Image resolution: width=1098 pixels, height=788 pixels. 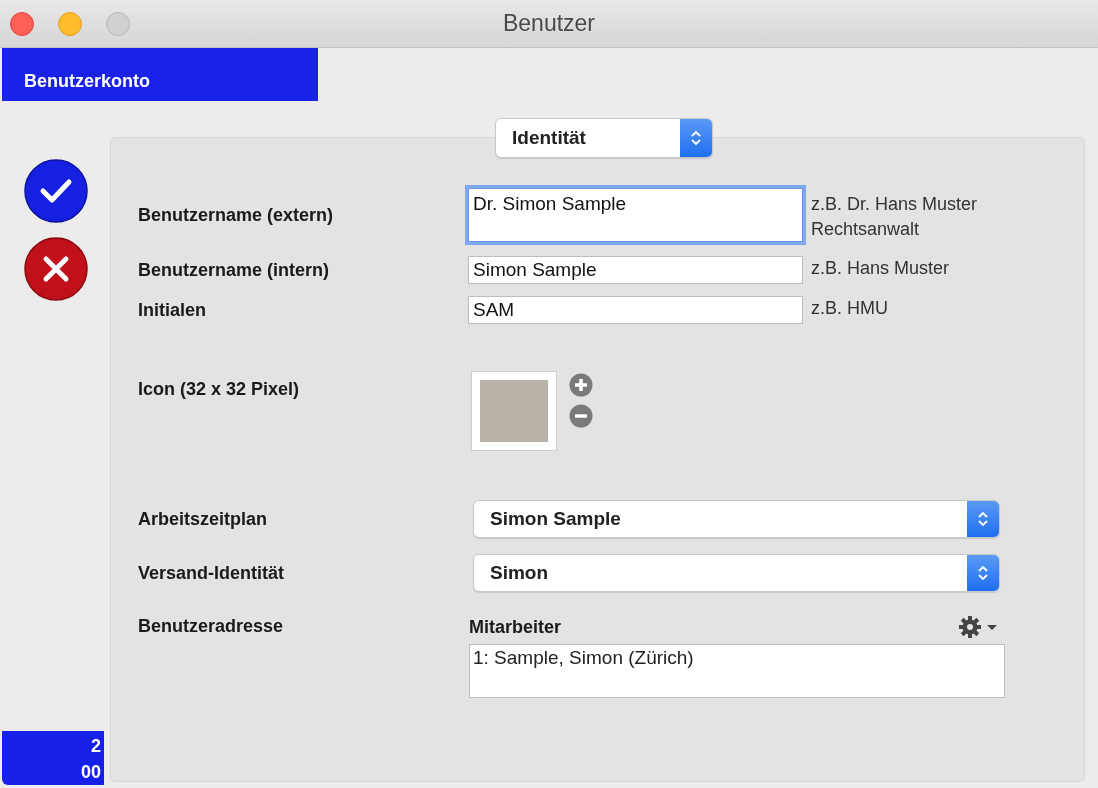 What do you see at coordinates (635, 270) in the screenshot?
I see `text-field: Simon Sample` at bounding box center [635, 270].